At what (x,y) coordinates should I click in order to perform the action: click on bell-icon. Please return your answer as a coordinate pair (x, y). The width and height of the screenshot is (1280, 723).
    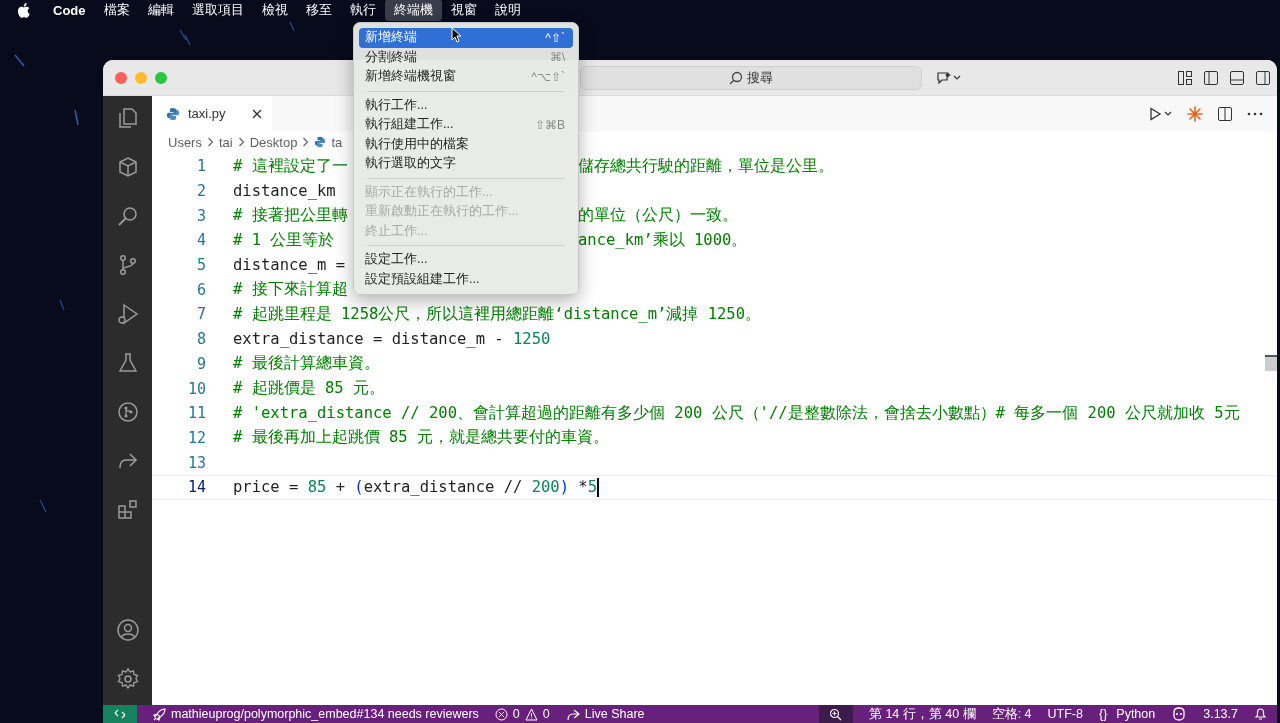
    Looking at the image, I should click on (1260, 714).